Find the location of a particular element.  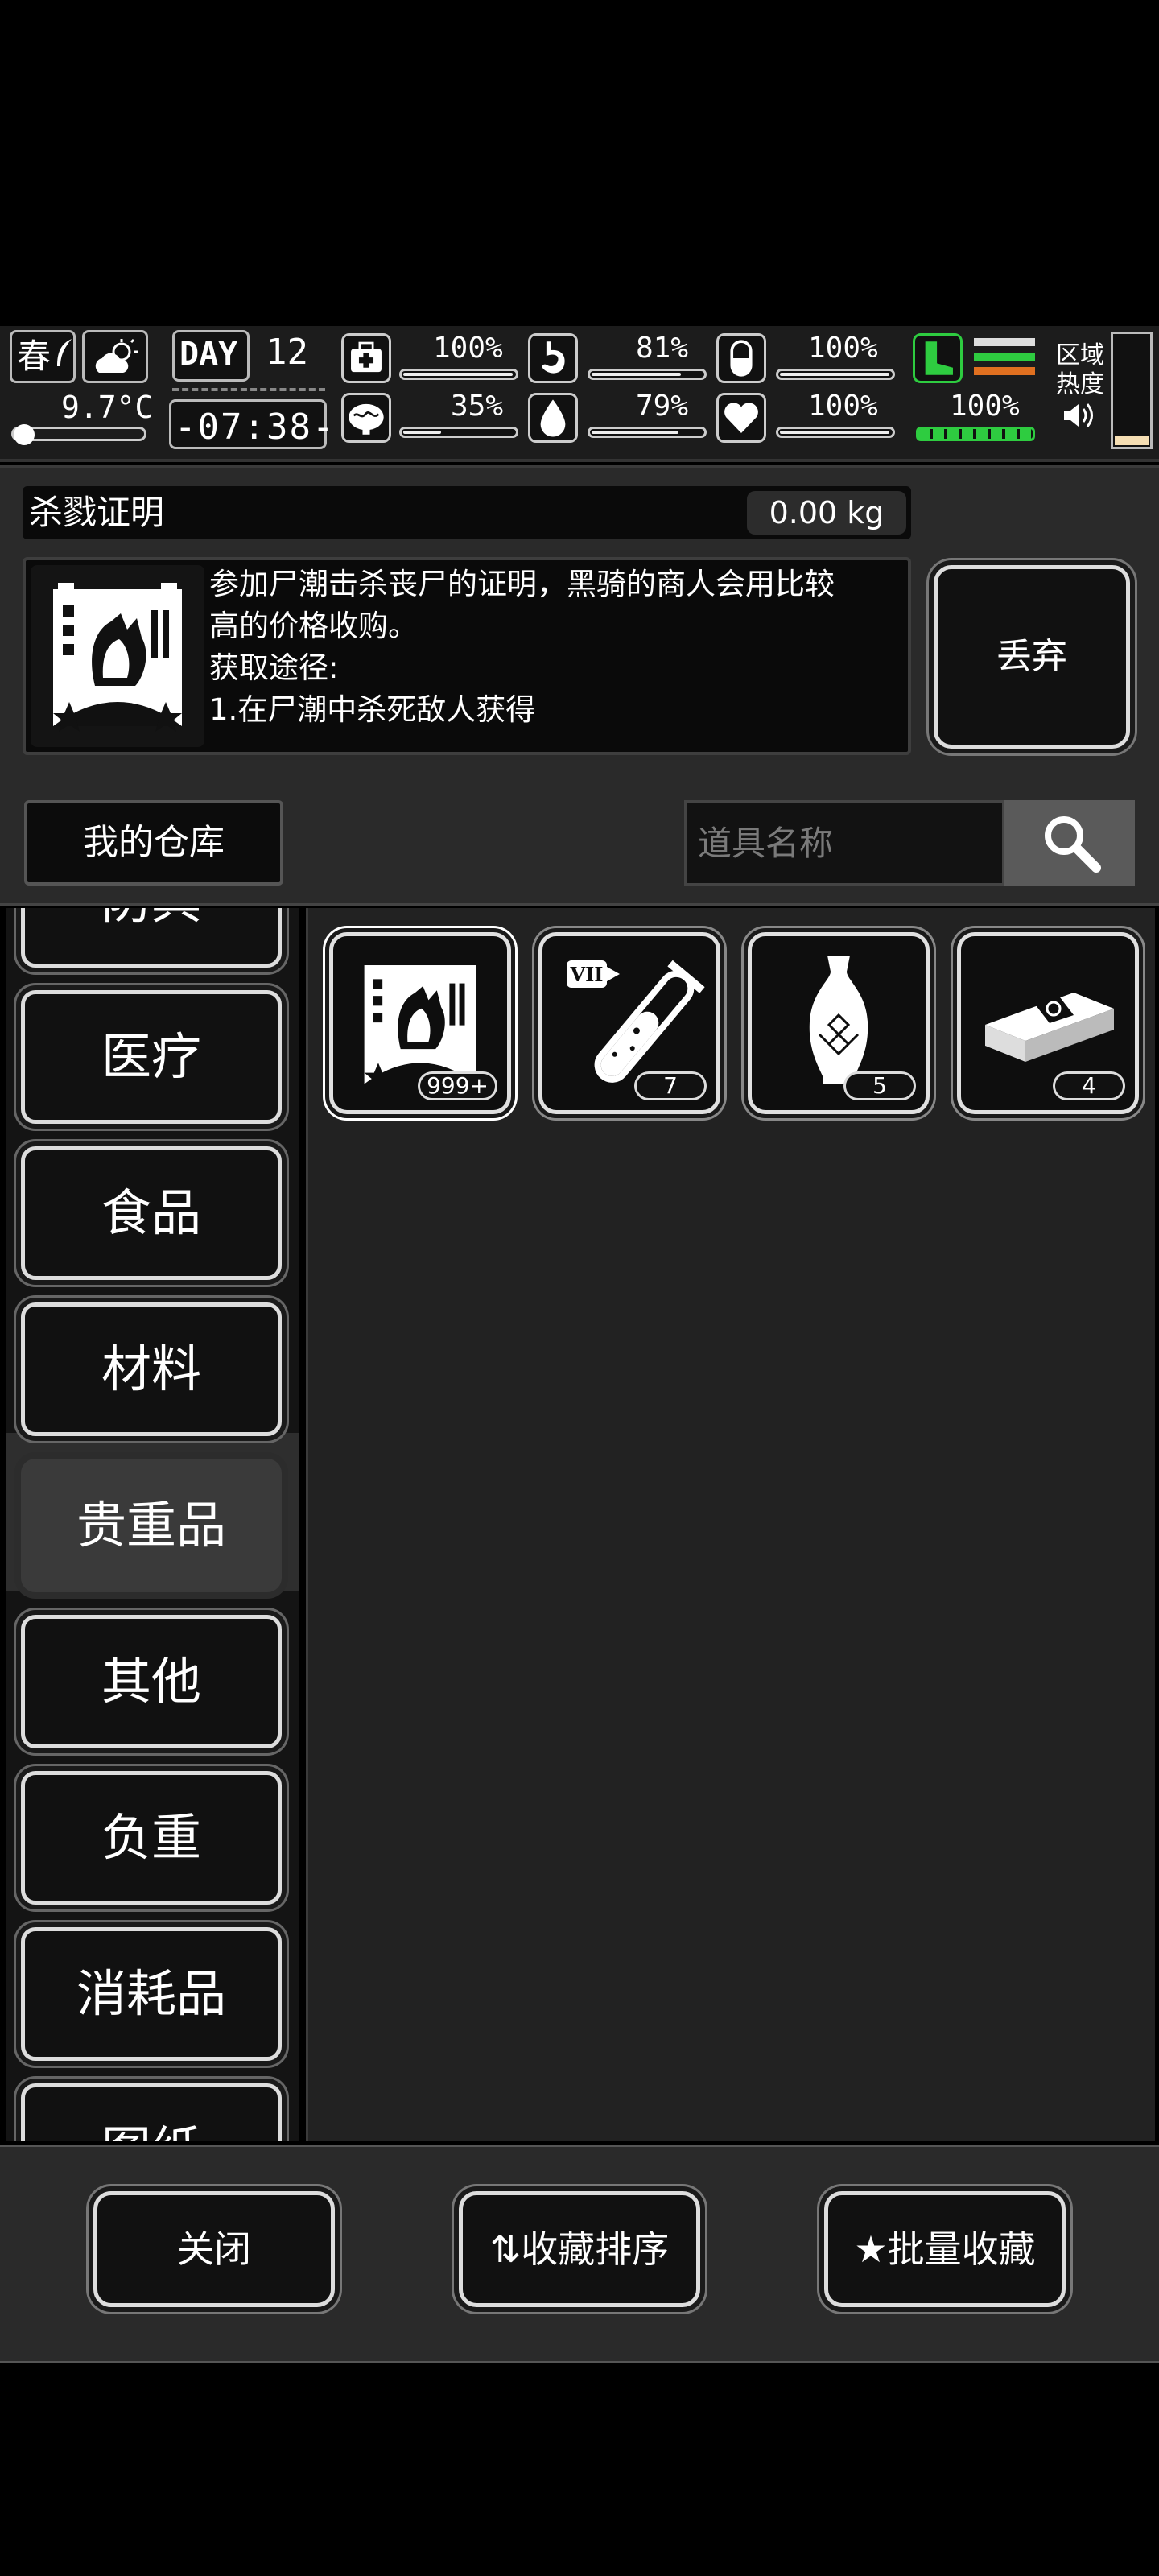

favorite-sort-button: ⇅收藏排序 is located at coordinates (579, 2249).